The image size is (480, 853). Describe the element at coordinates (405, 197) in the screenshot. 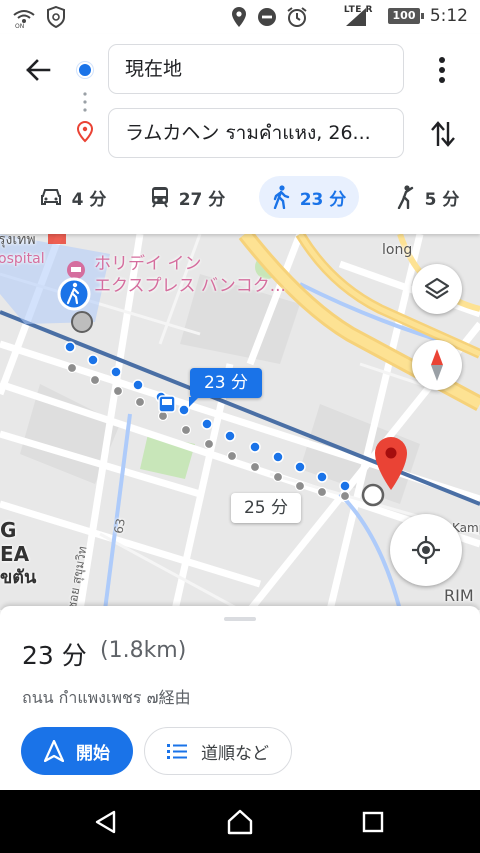

I see `rideshare-icon` at that location.